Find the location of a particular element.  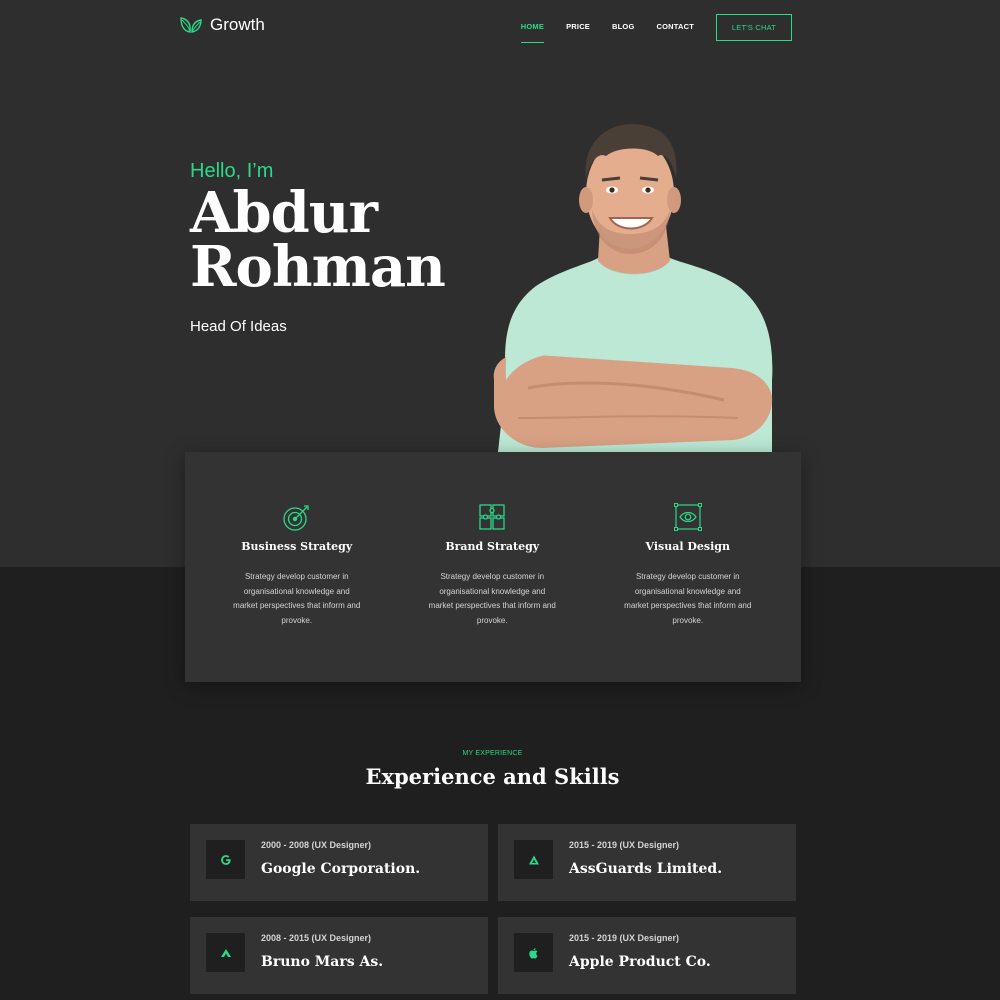

experience-eyebrow: MY EXPERIENCE is located at coordinates (492, 753).